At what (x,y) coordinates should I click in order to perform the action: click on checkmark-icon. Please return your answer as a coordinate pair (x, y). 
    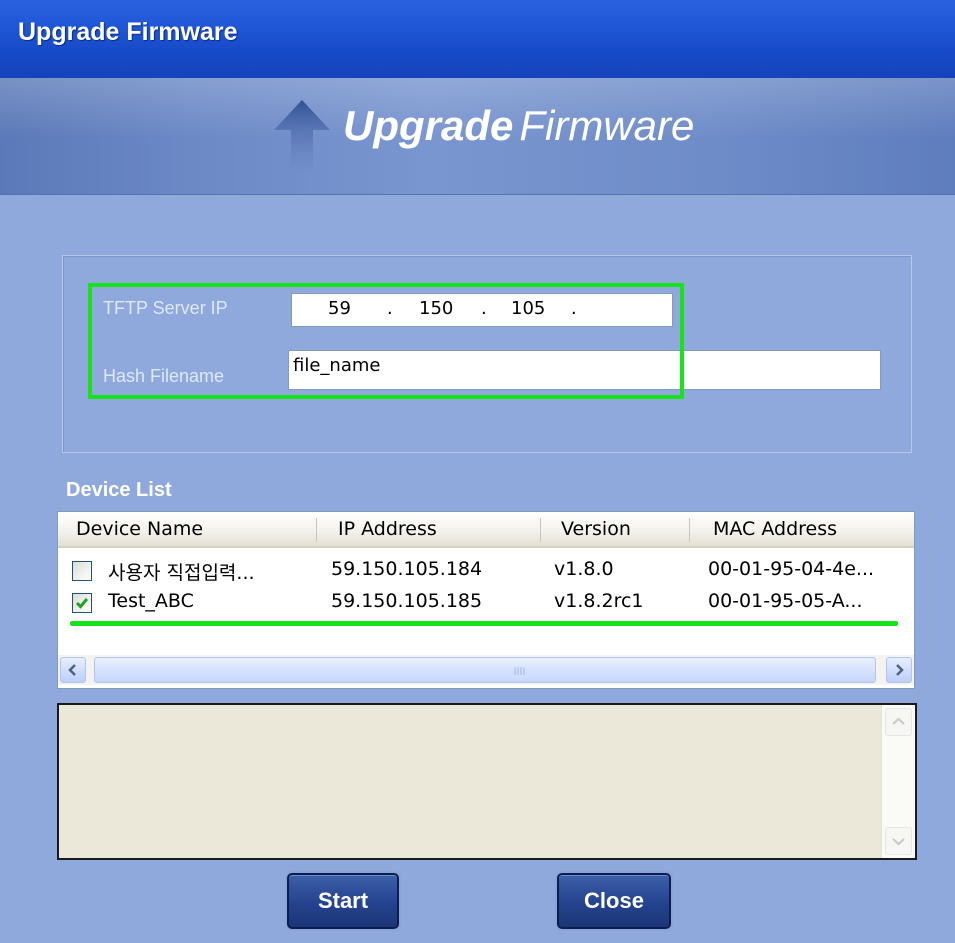
    Looking at the image, I should click on (82, 603).